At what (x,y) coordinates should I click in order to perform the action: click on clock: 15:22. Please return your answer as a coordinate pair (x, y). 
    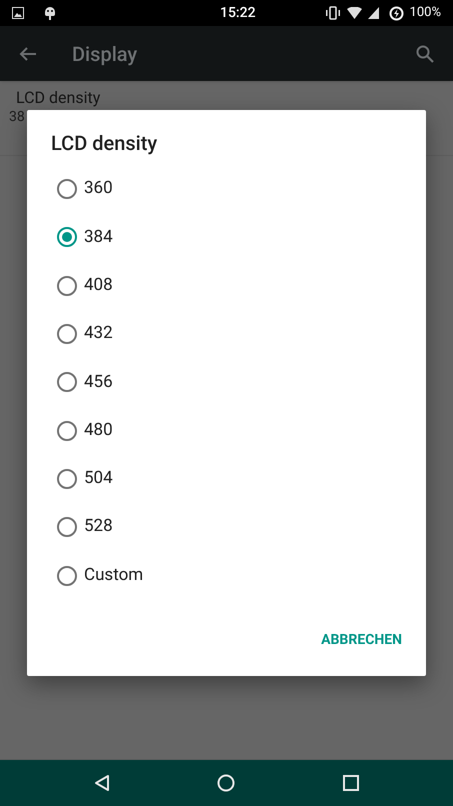
    Looking at the image, I should click on (238, 13).